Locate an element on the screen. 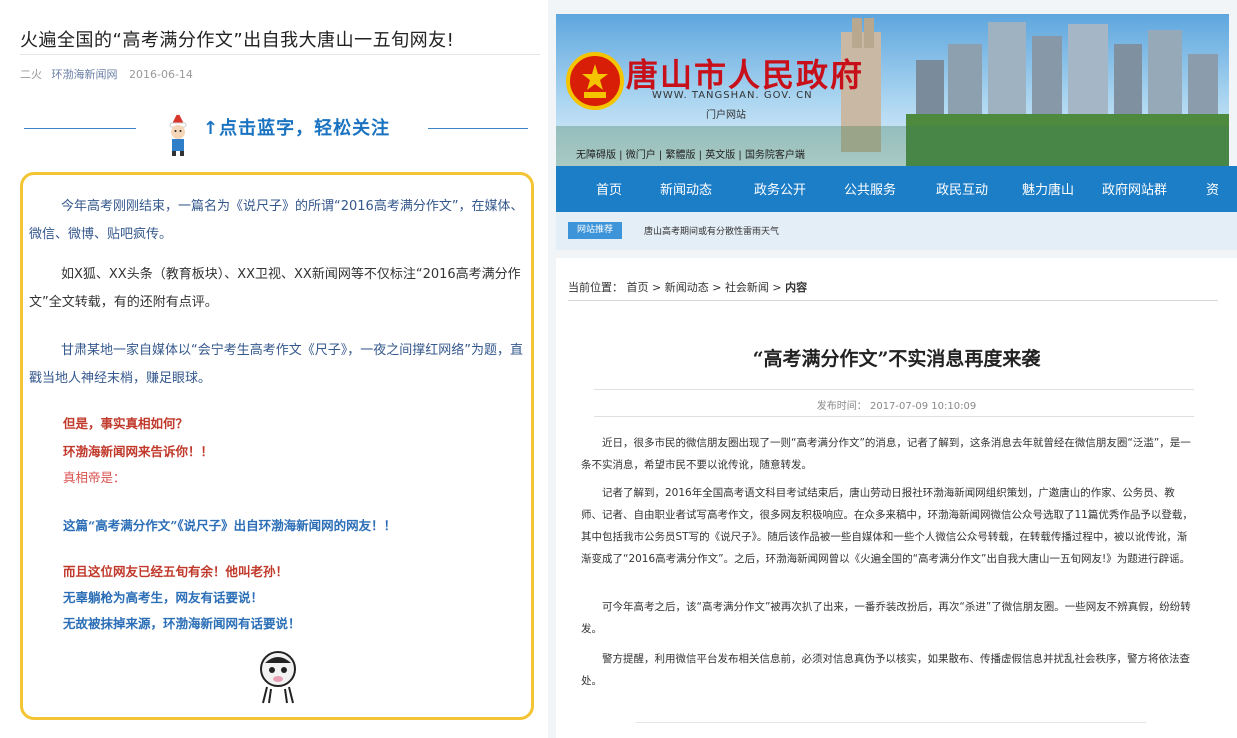 The height and width of the screenshot is (738, 1237). highlight-line-2: 环渤海新闻网来告诉你！！ is located at coordinates (138, 451).